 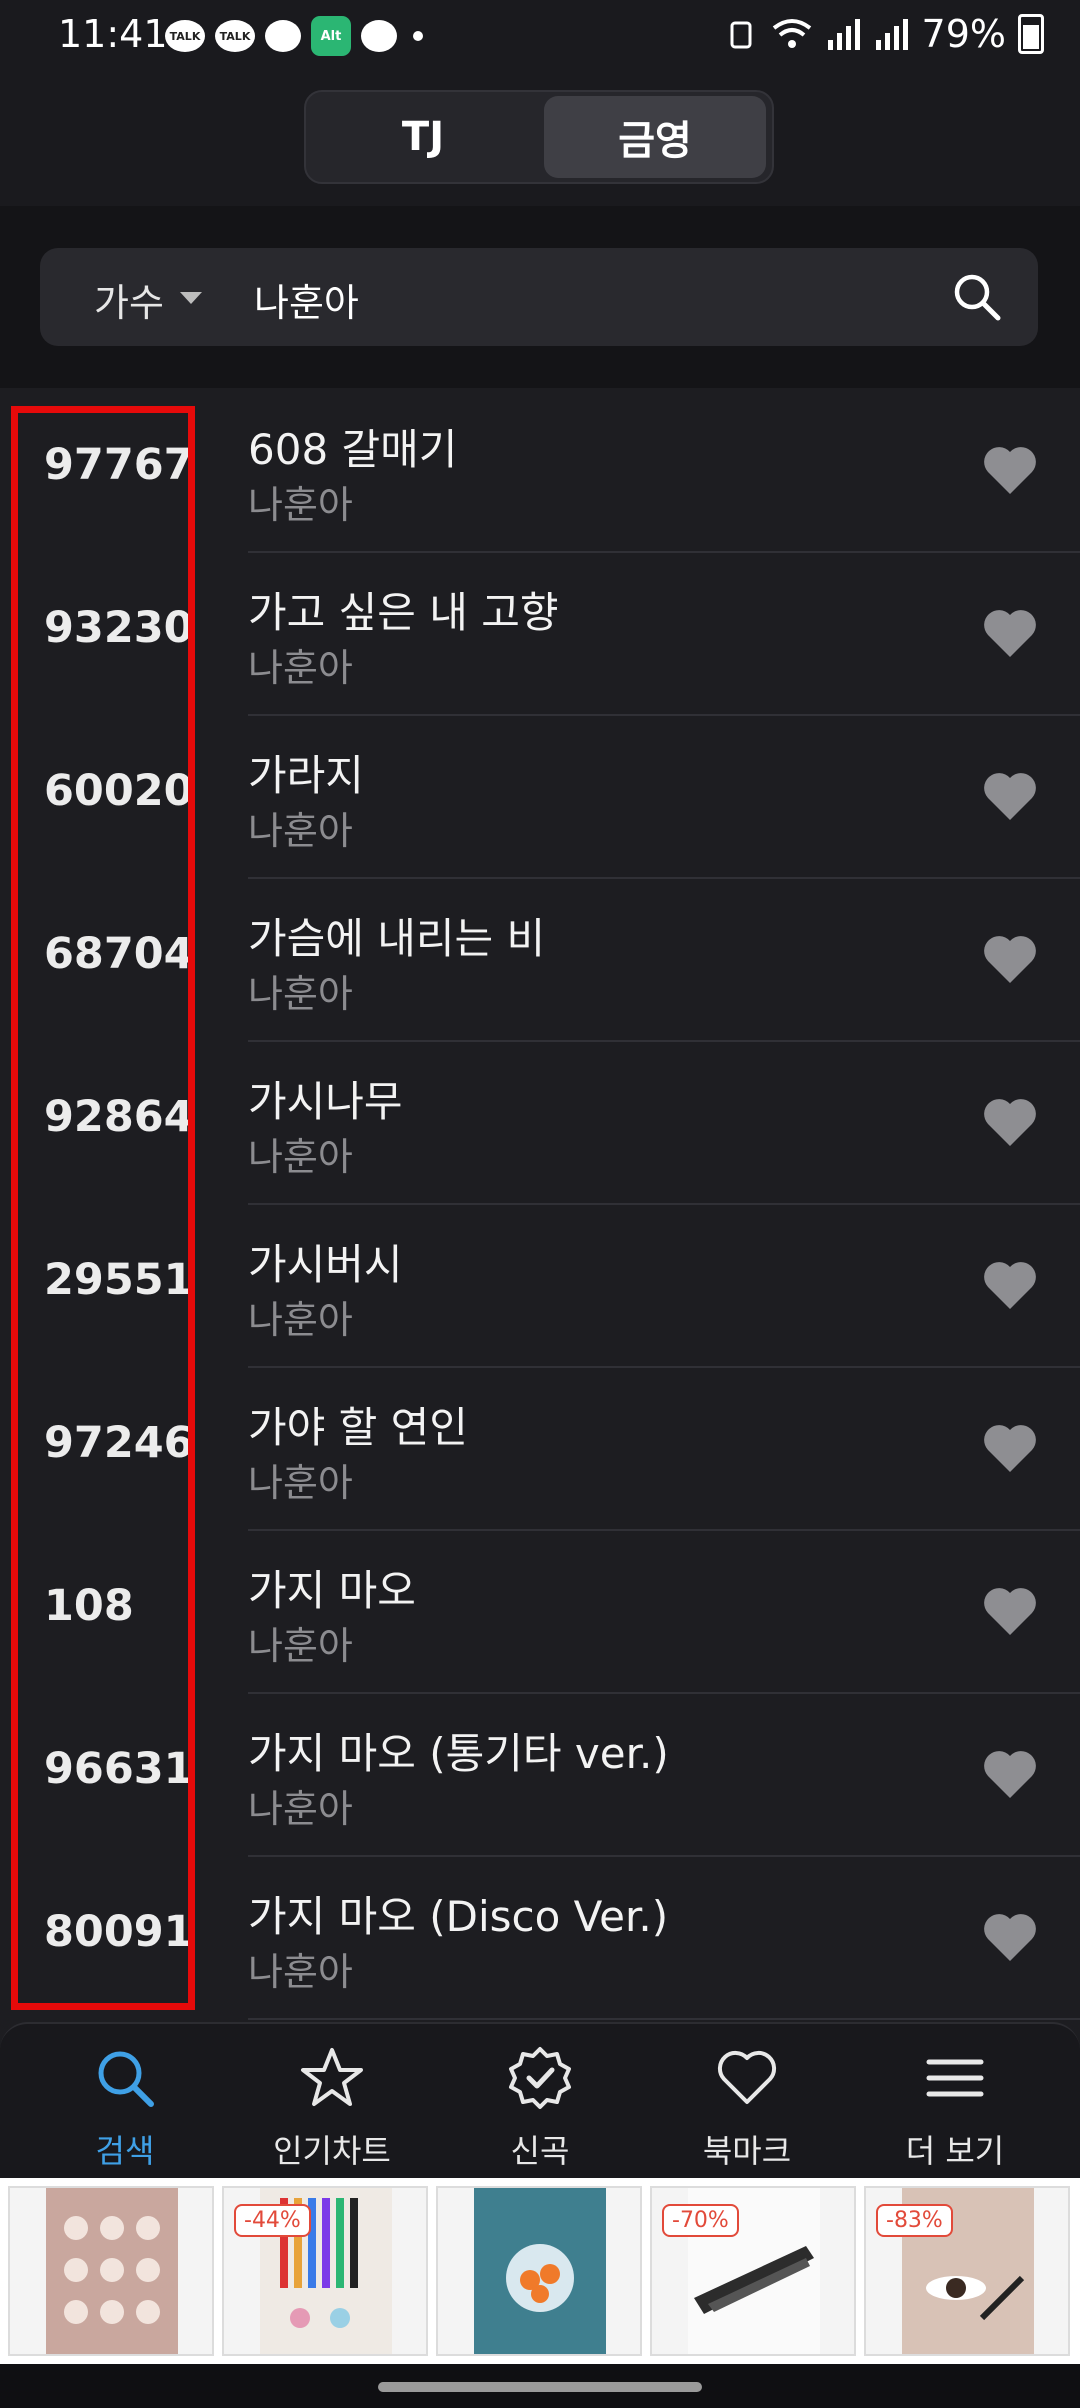 I want to click on karaoke-brand-toggle: TJ 금영, so click(x=539, y=137).